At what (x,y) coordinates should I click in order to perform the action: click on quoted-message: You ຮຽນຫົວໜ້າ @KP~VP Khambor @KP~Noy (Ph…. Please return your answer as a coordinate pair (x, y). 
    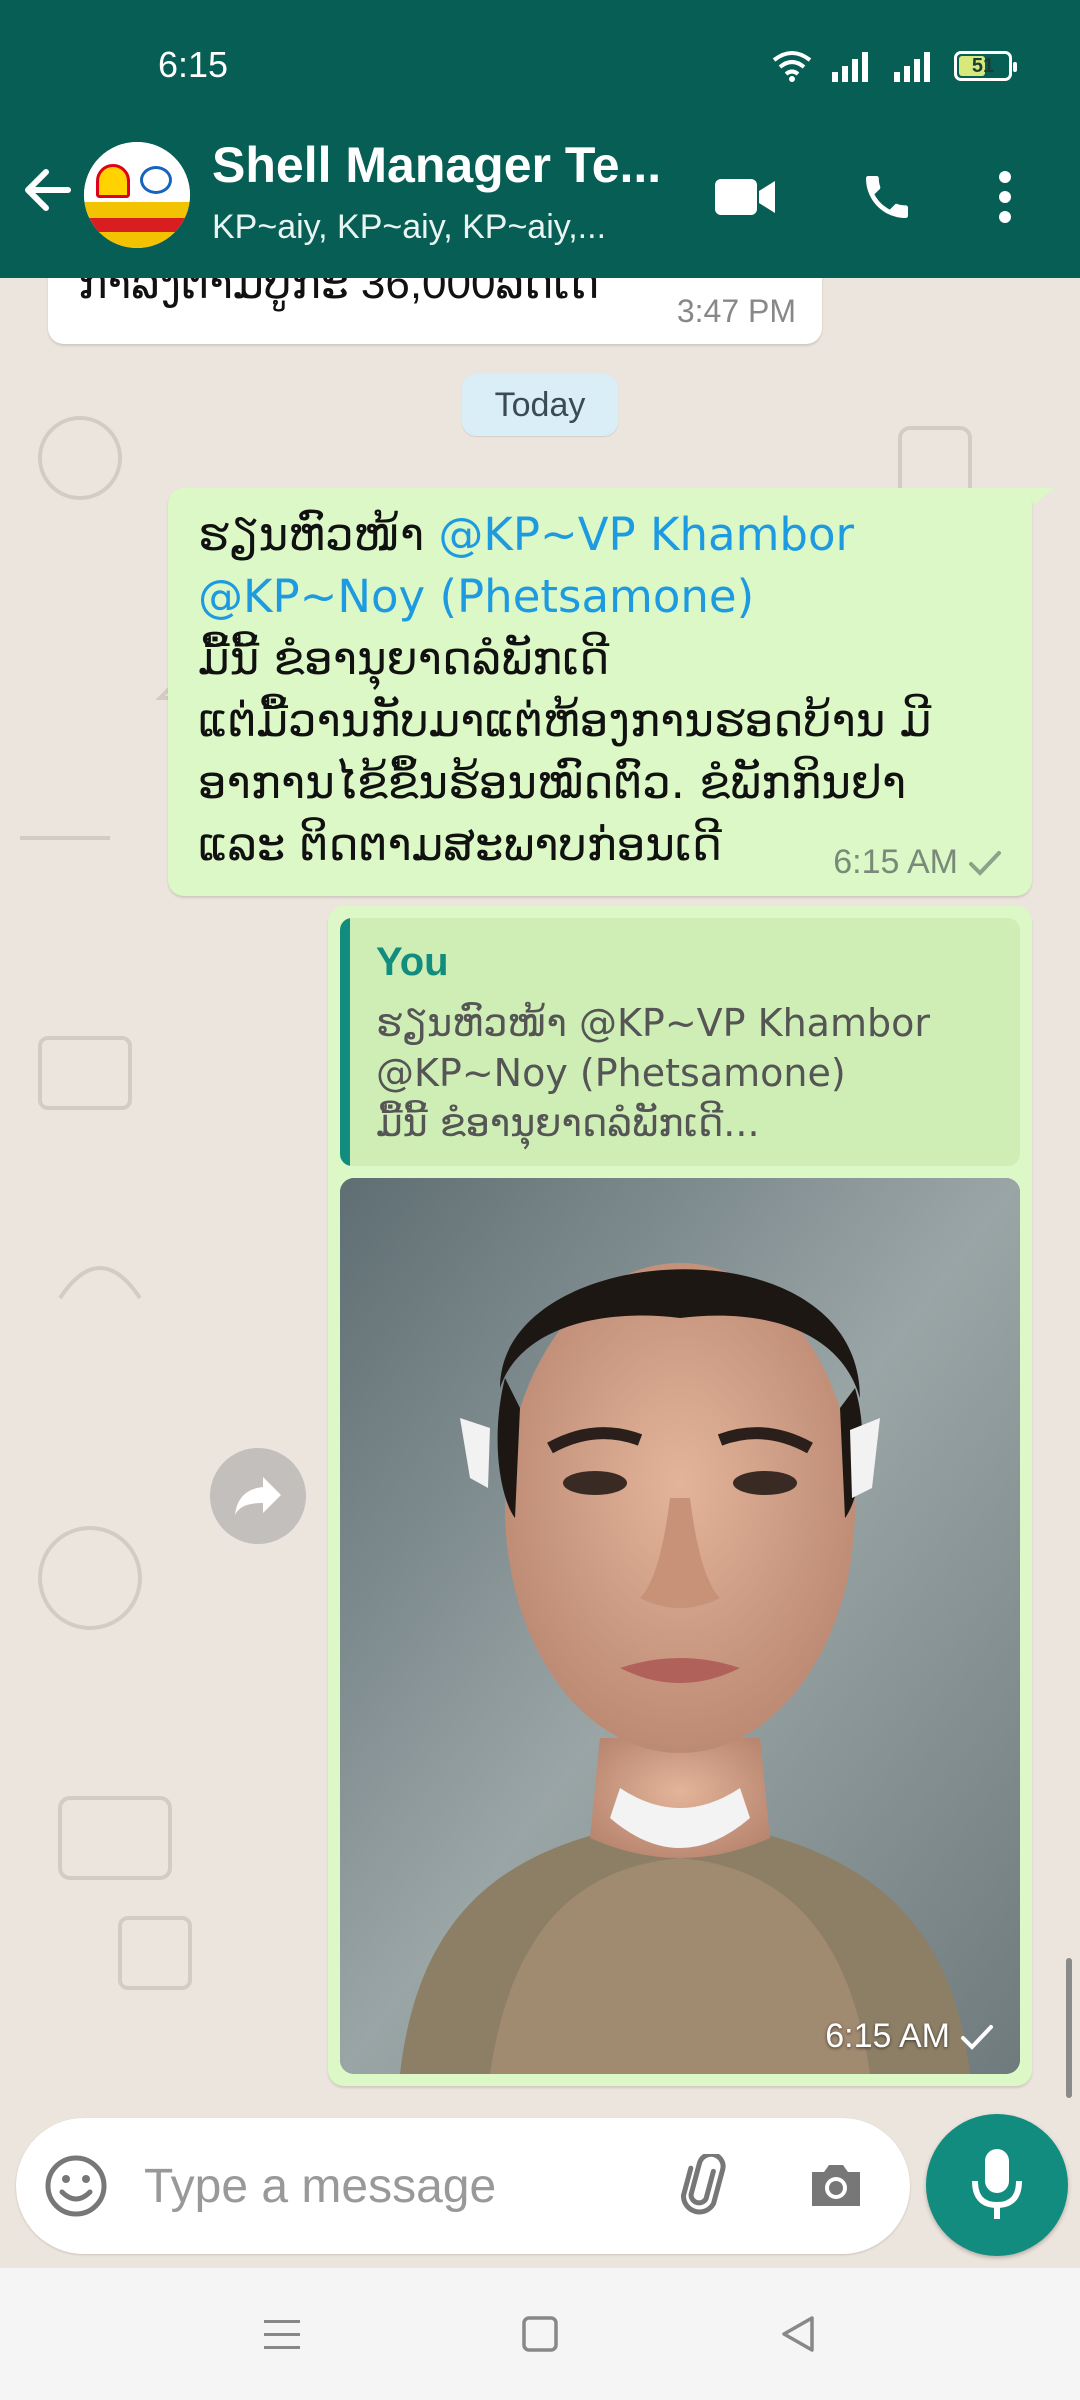
    Looking at the image, I should click on (680, 1042).